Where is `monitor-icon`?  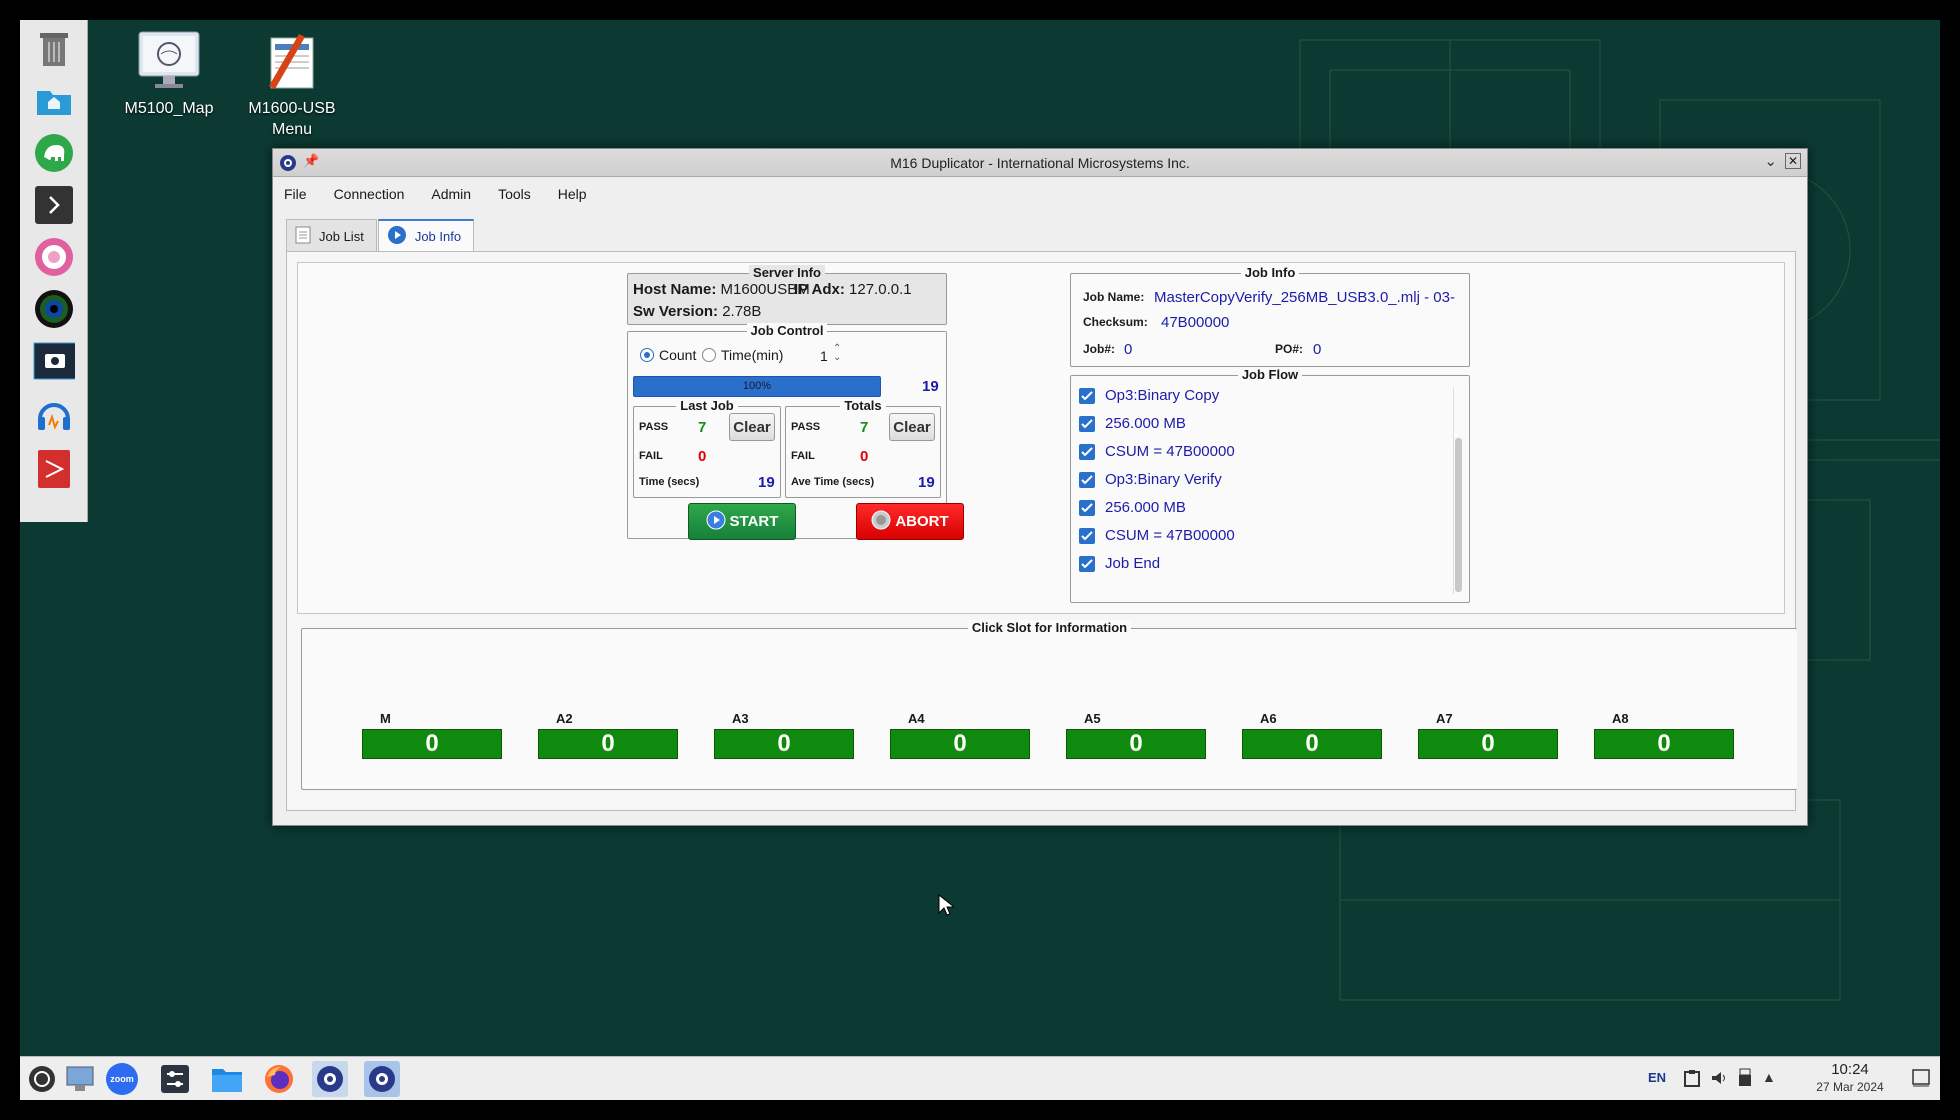 monitor-icon is located at coordinates (169, 61).